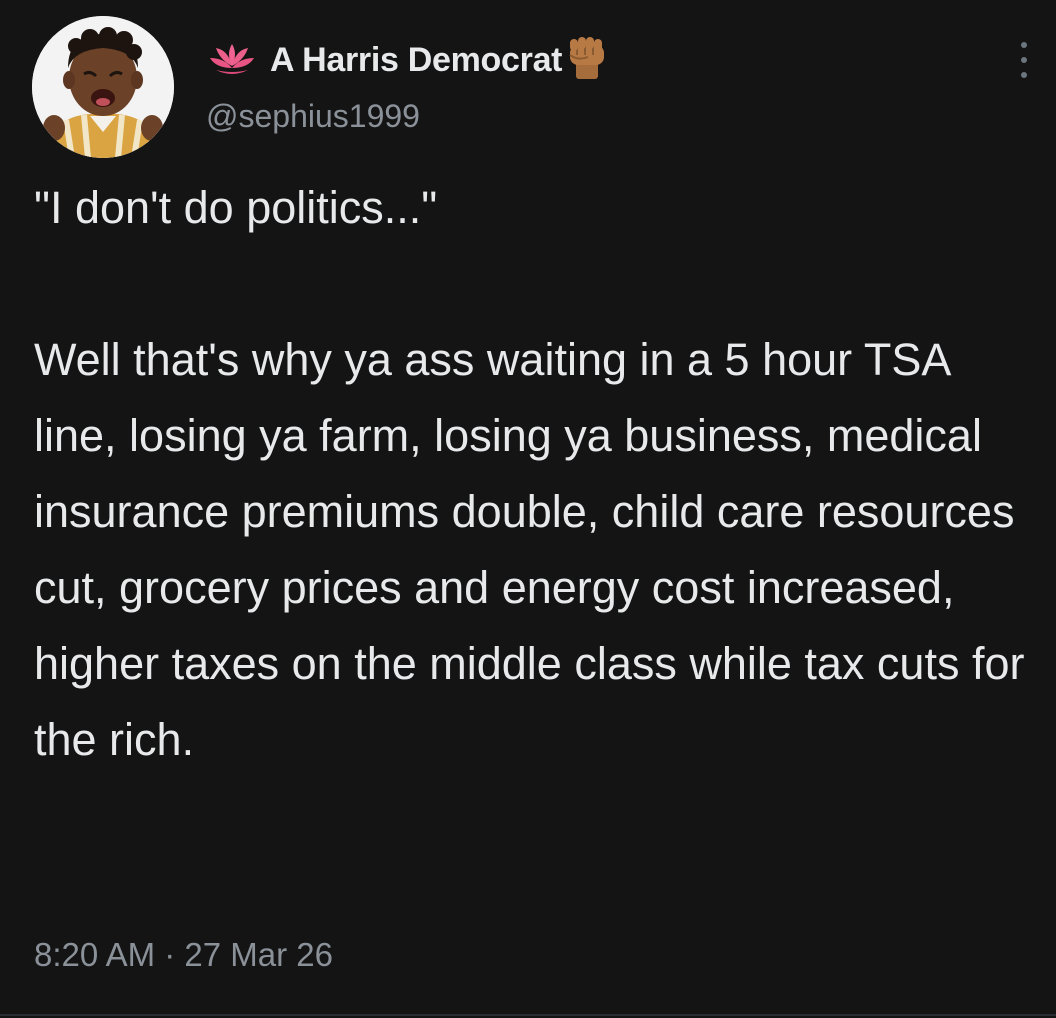 The width and height of the screenshot is (1056, 1018). What do you see at coordinates (528, 1015) in the screenshot?
I see `divider` at bounding box center [528, 1015].